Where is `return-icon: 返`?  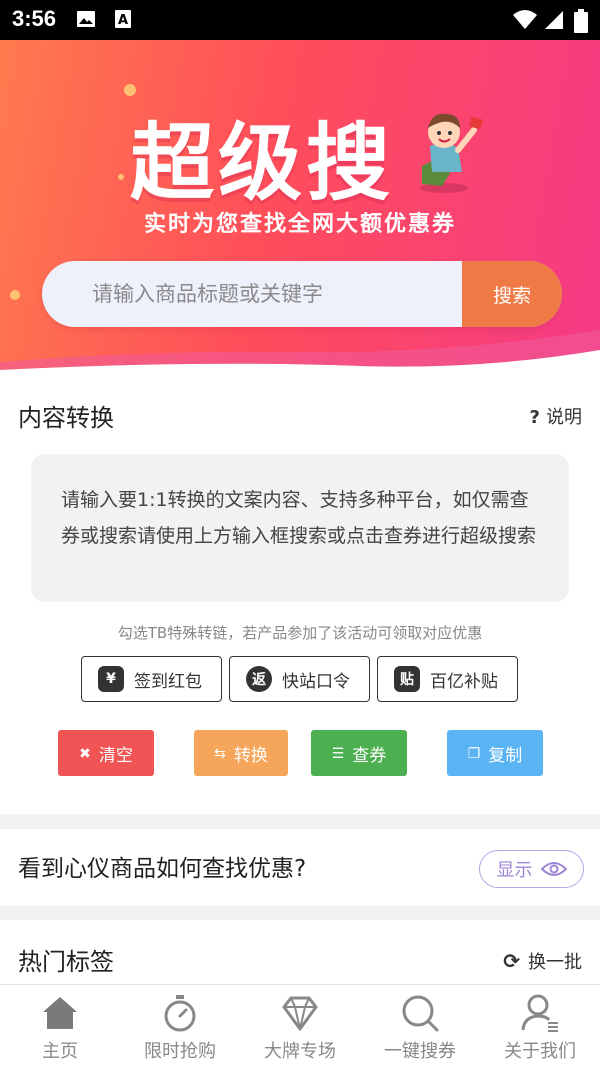 return-icon: 返 is located at coordinates (259, 679).